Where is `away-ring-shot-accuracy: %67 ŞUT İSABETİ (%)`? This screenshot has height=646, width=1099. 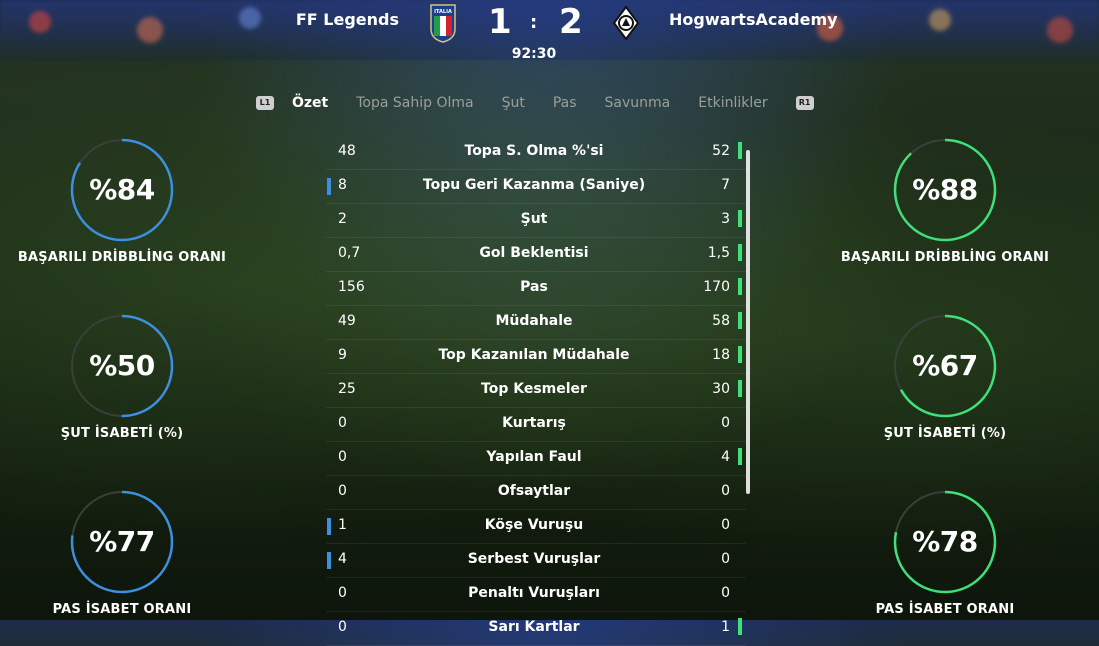 away-ring-shot-accuracy: %67 ŞUT İSABETİ (%) is located at coordinates (945, 377).